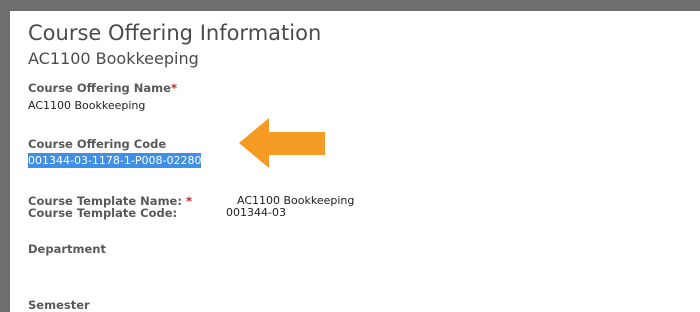 This screenshot has width=700, height=312. Describe the element at coordinates (113, 58) in the screenshot. I see `page-subtitle: AC1100 Bookkeeping` at that location.